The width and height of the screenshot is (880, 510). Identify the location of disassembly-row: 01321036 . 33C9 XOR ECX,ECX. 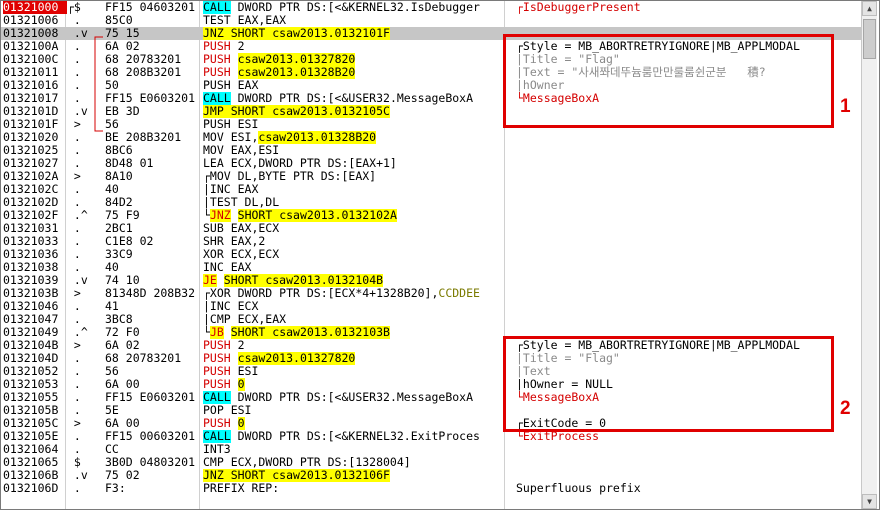
(432, 254).